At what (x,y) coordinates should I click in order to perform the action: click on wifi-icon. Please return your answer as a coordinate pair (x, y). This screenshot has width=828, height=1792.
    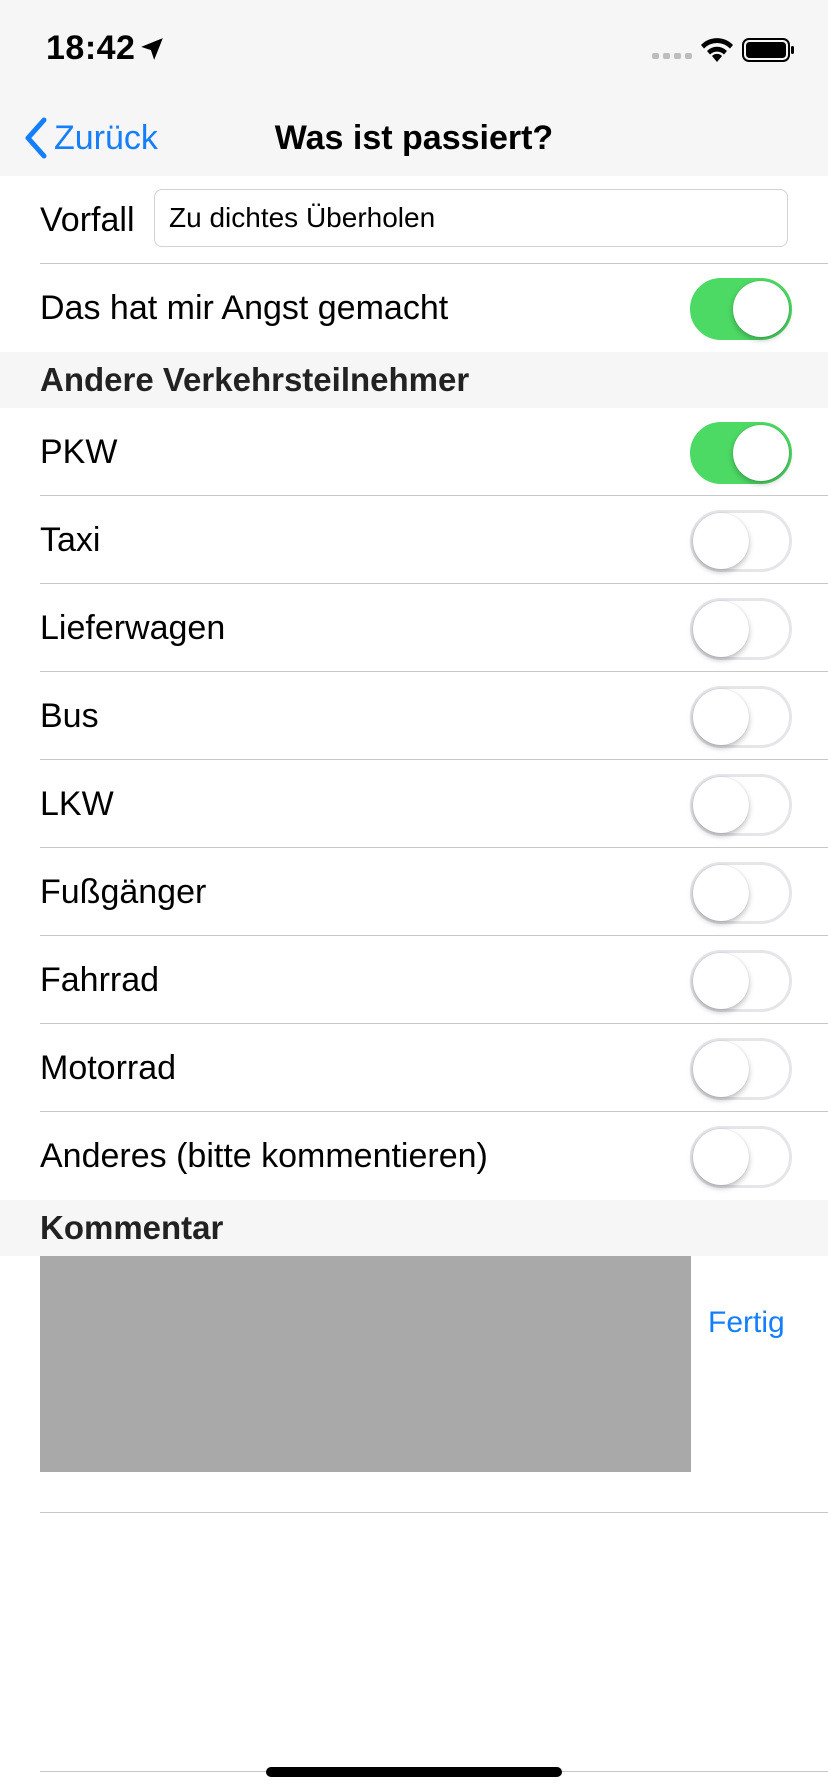
    Looking at the image, I should click on (717, 50).